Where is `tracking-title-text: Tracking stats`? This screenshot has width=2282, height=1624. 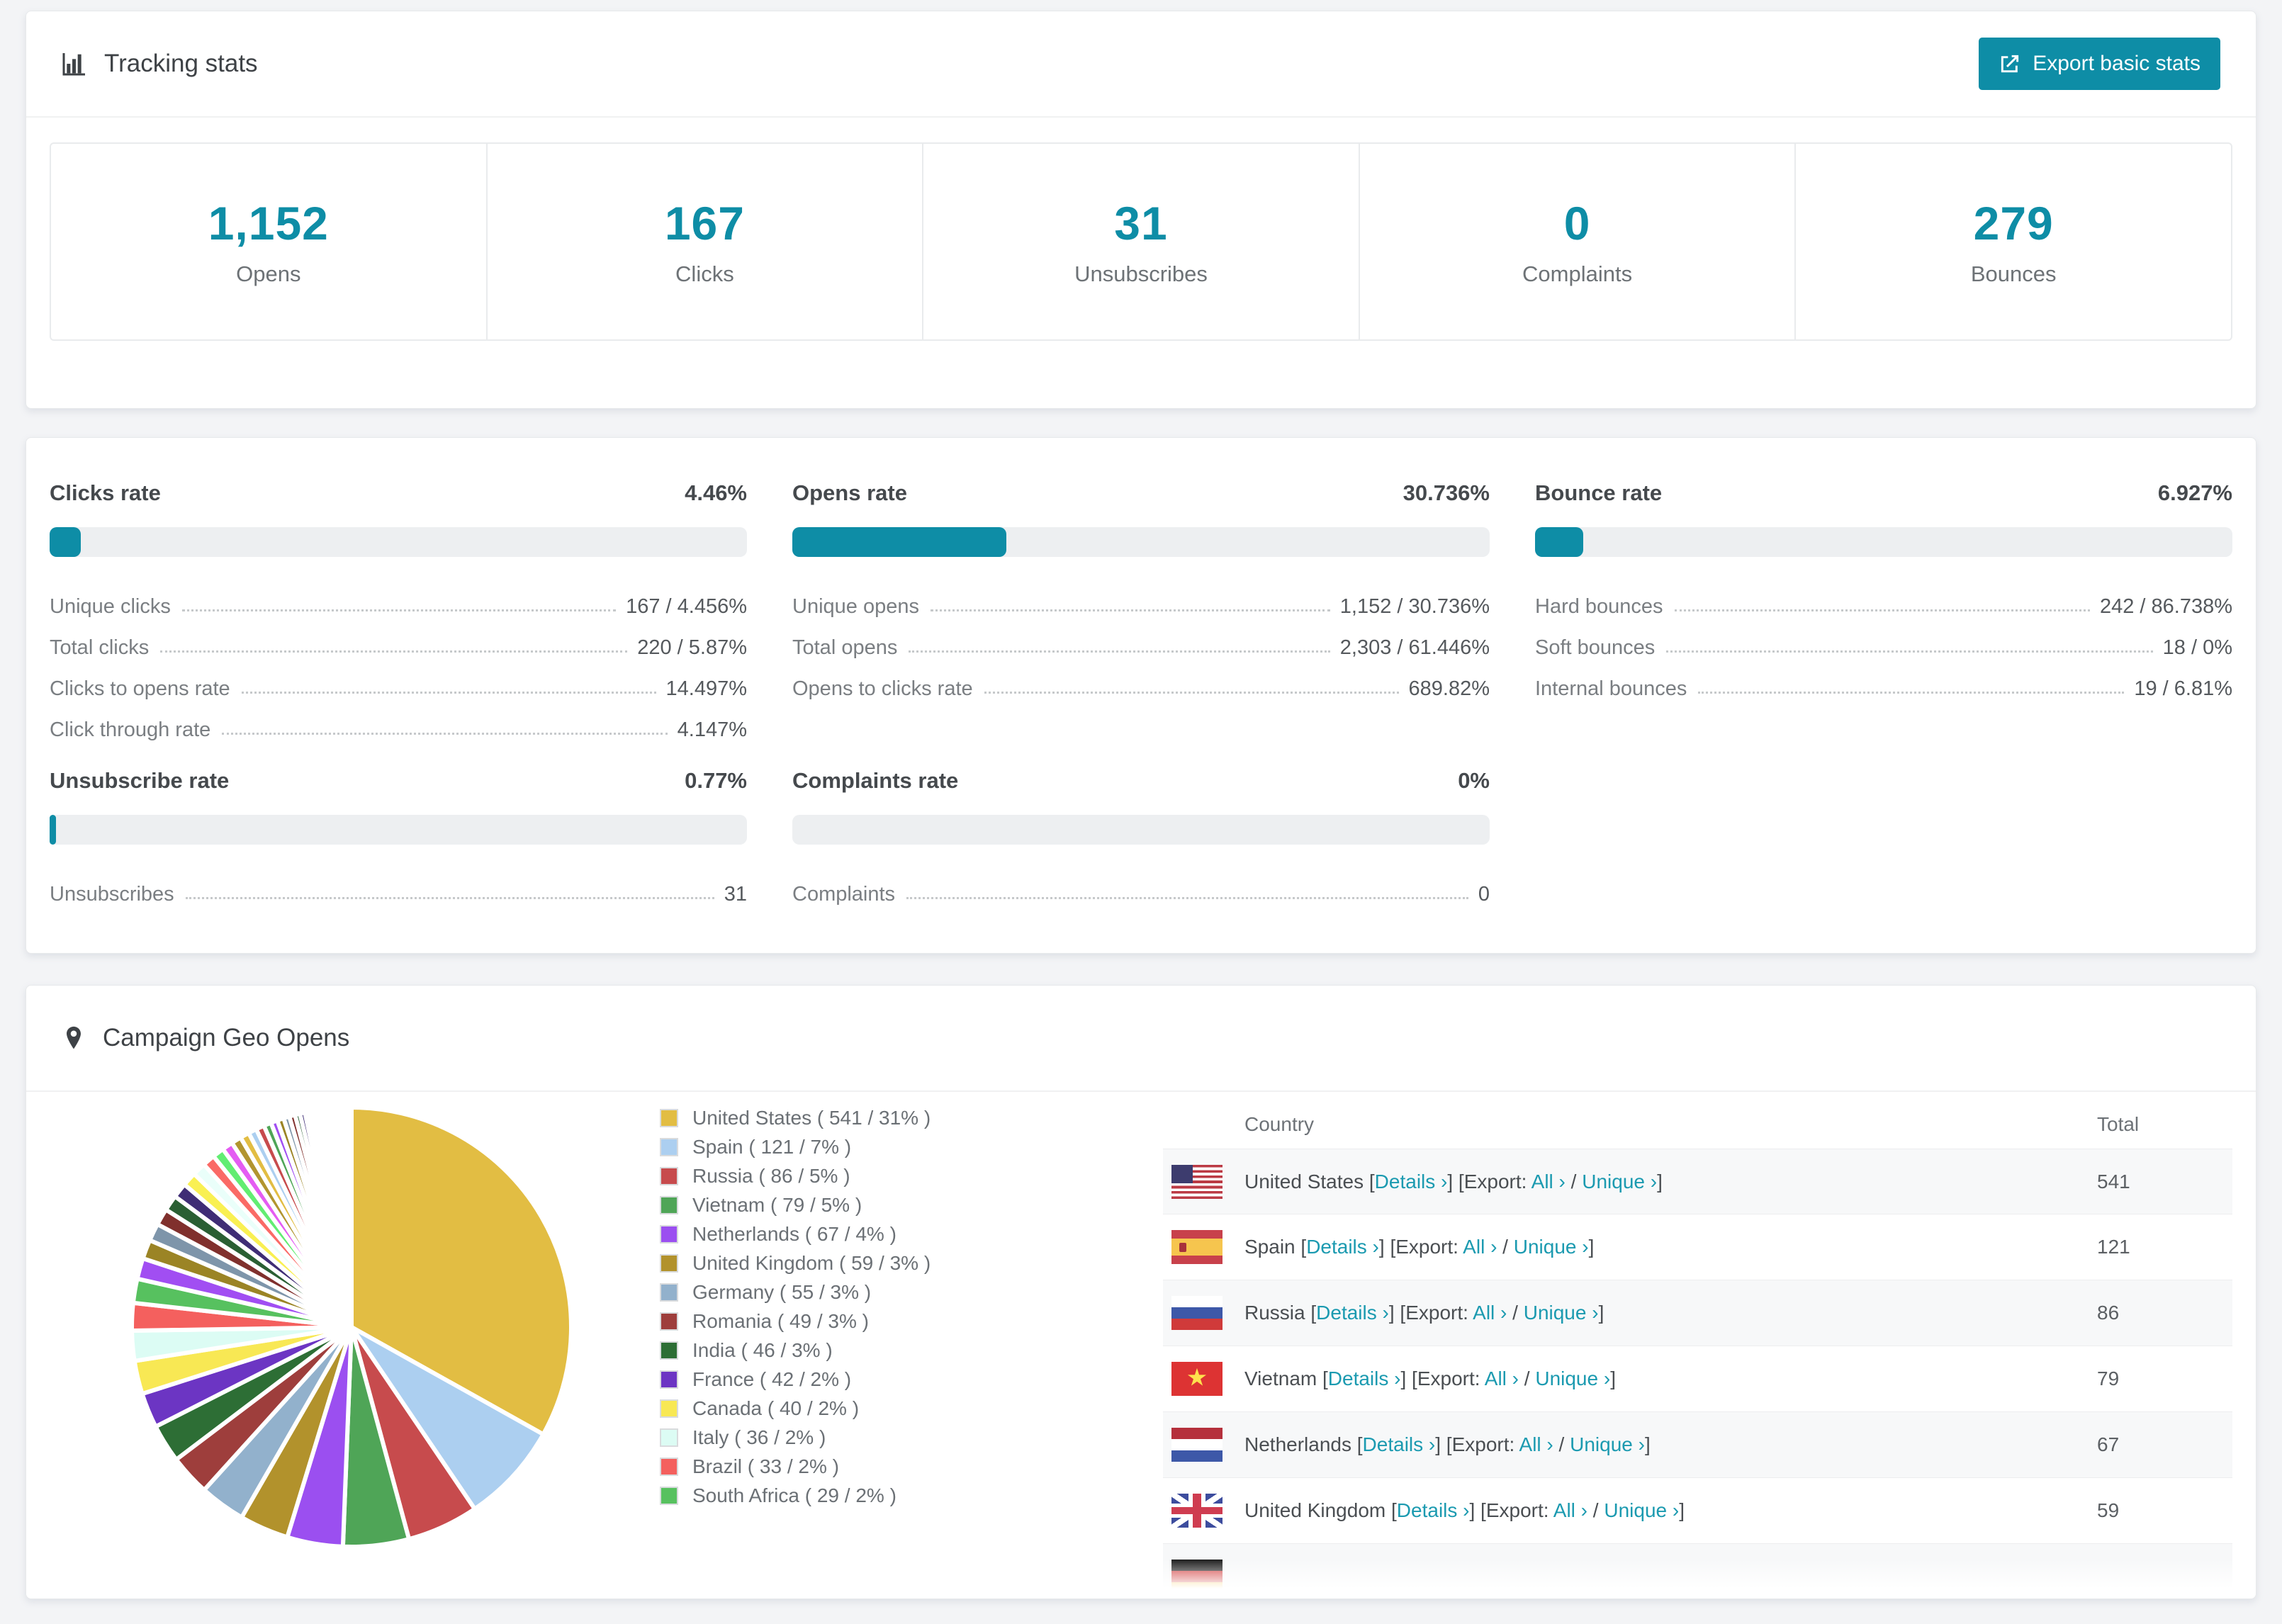
tracking-title-text: Tracking stats is located at coordinates (181, 63).